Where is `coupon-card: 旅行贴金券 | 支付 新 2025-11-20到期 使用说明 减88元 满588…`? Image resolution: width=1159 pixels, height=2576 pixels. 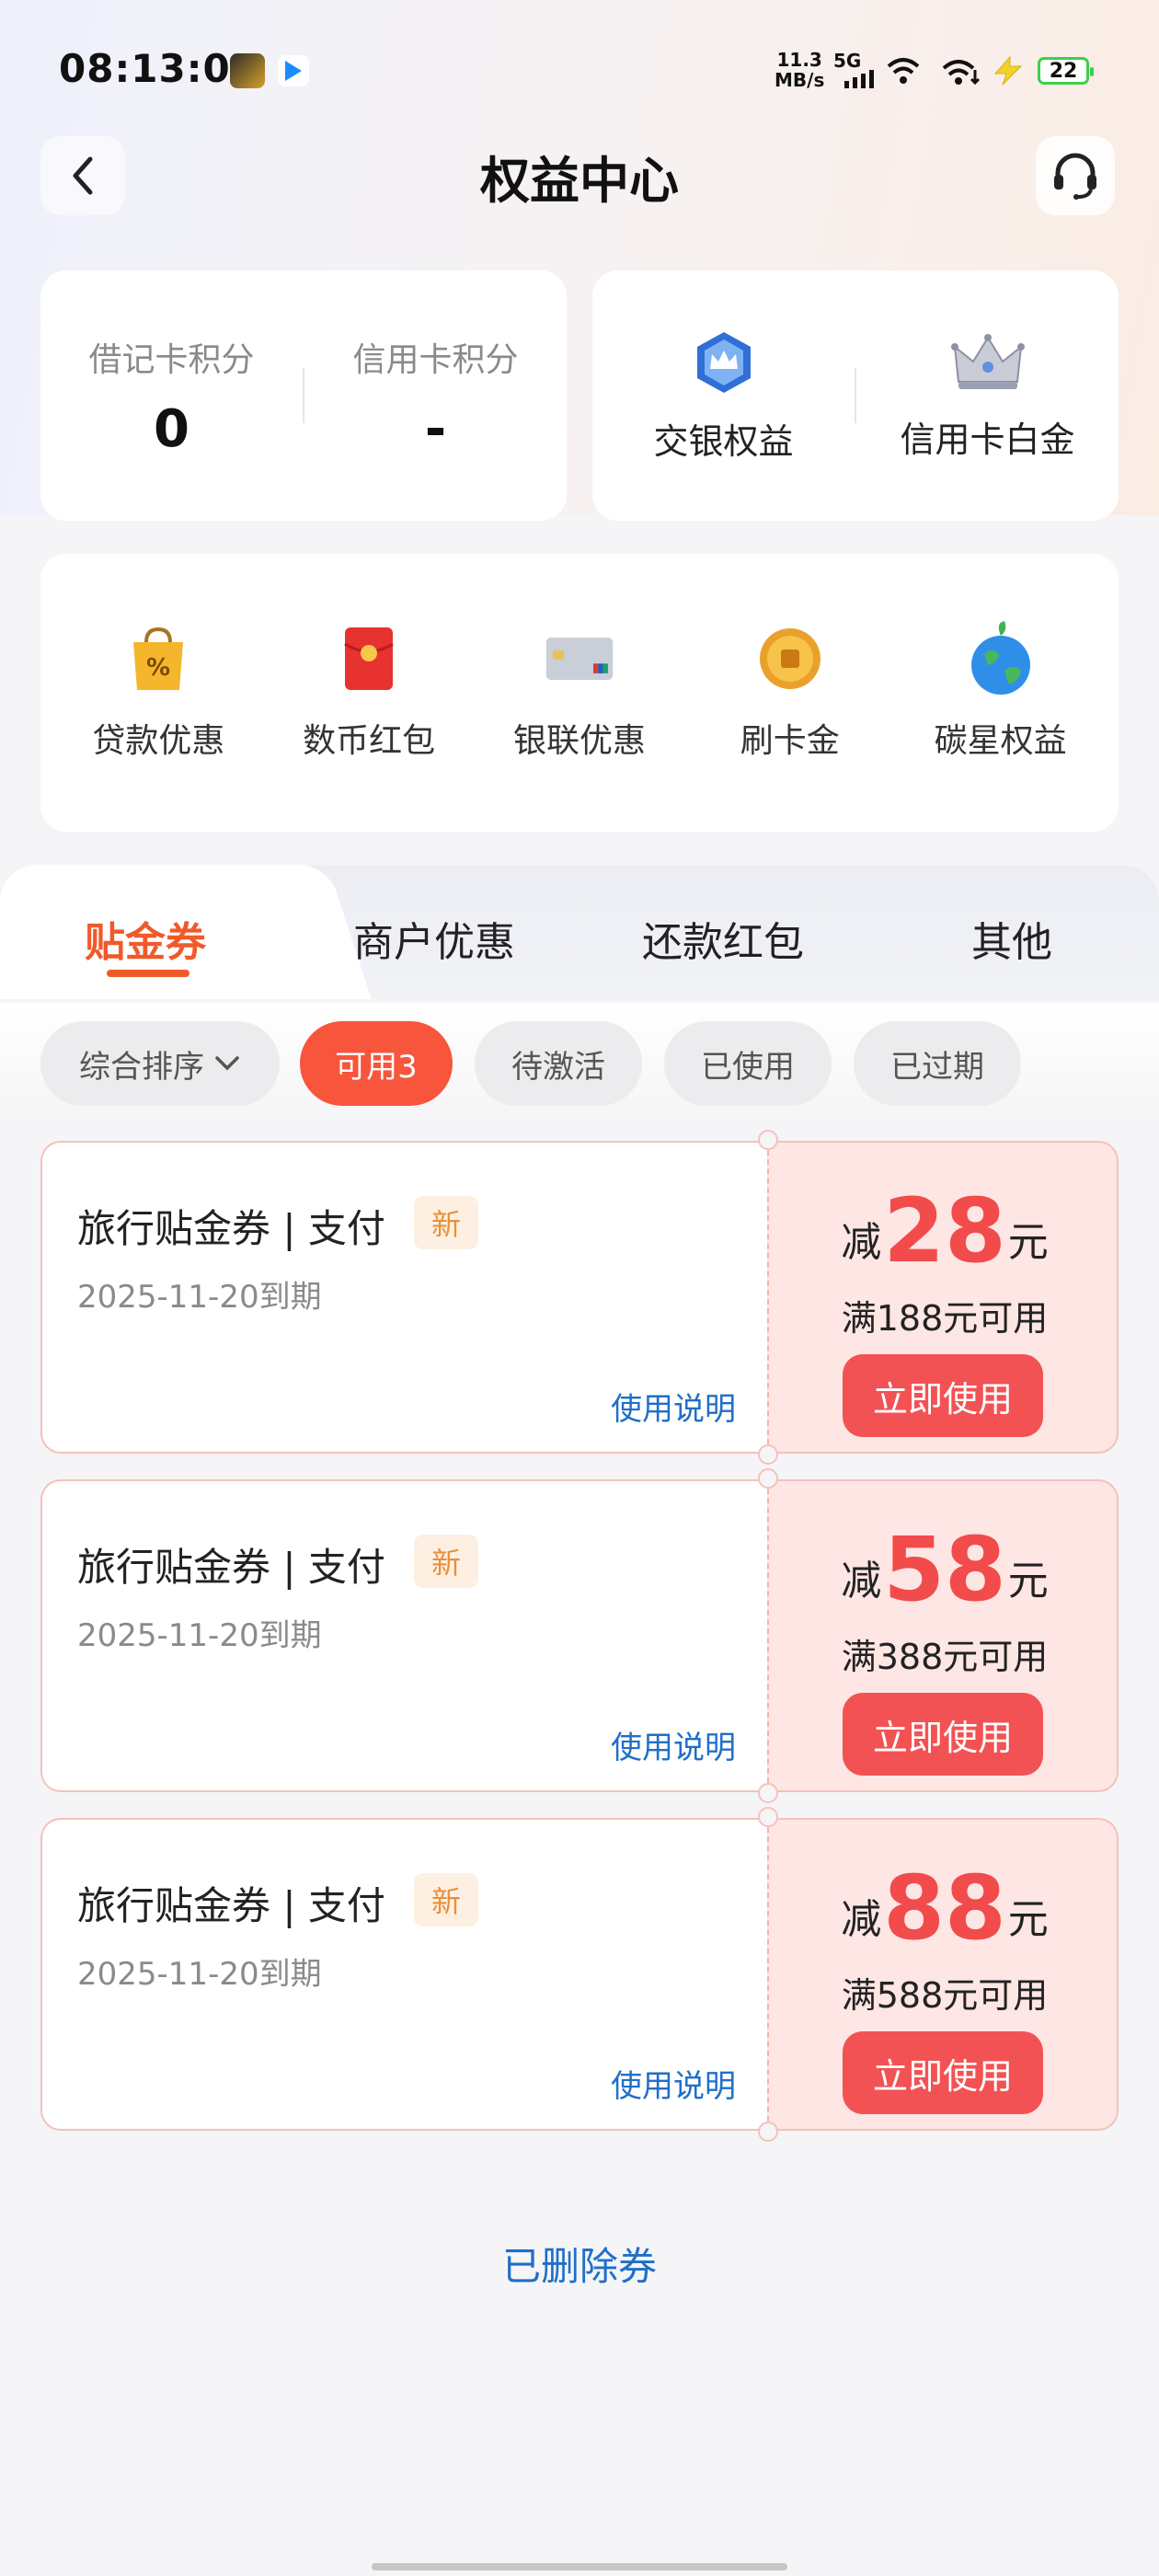 coupon-card: 旅行贴金券 | 支付 新 2025-11-20到期 使用说明 减88元 满588… is located at coordinates (579, 1974).